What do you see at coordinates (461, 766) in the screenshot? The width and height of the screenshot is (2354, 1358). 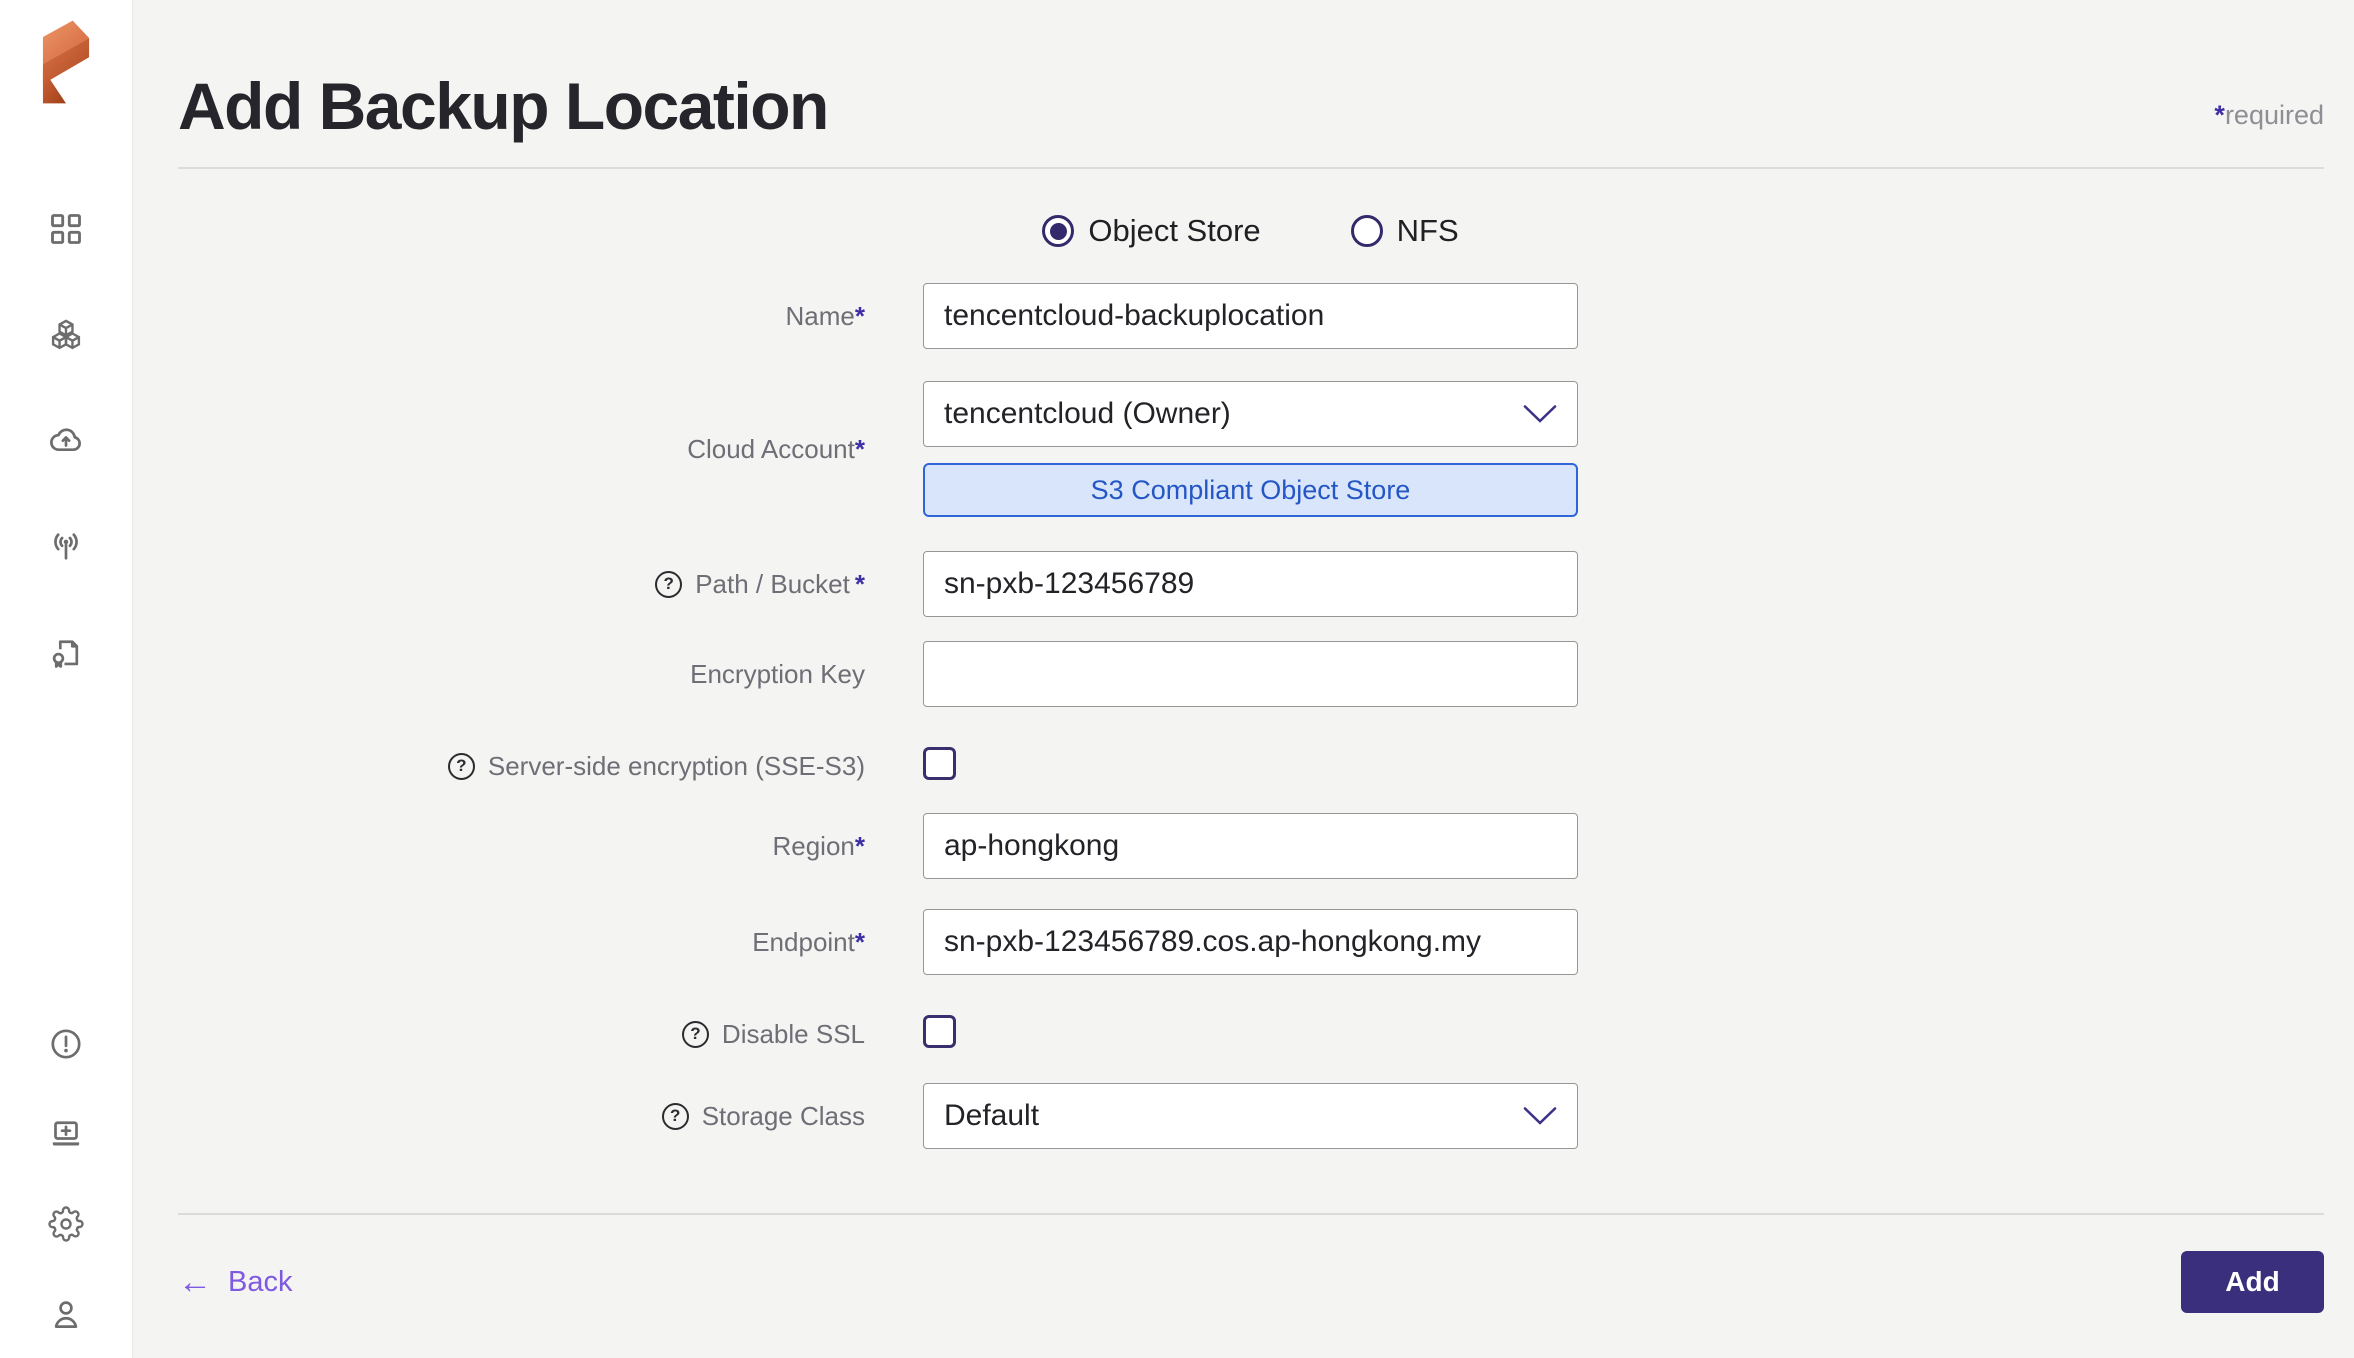 I see `sse-help-icon: ?` at bounding box center [461, 766].